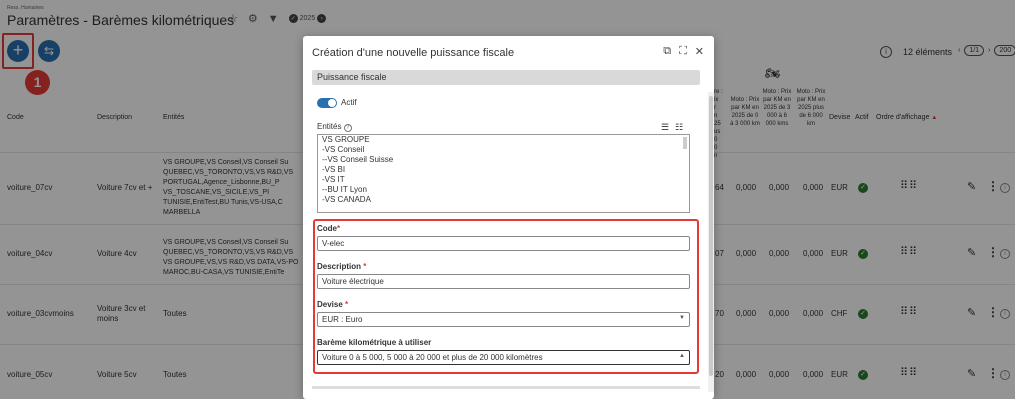 The image size is (1015, 399). What do you see at coordinates (503, 281) in the screenshot?
I see `description-input: Voiture électrique` at bounding box center [503, 281].